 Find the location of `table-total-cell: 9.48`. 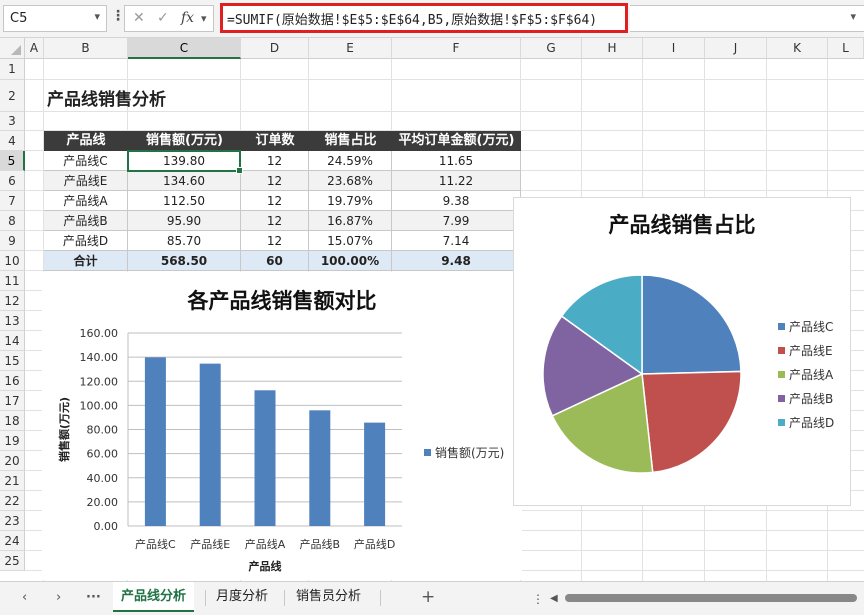

table-total-cell: 9.48 is located at coordinates (456, 261).